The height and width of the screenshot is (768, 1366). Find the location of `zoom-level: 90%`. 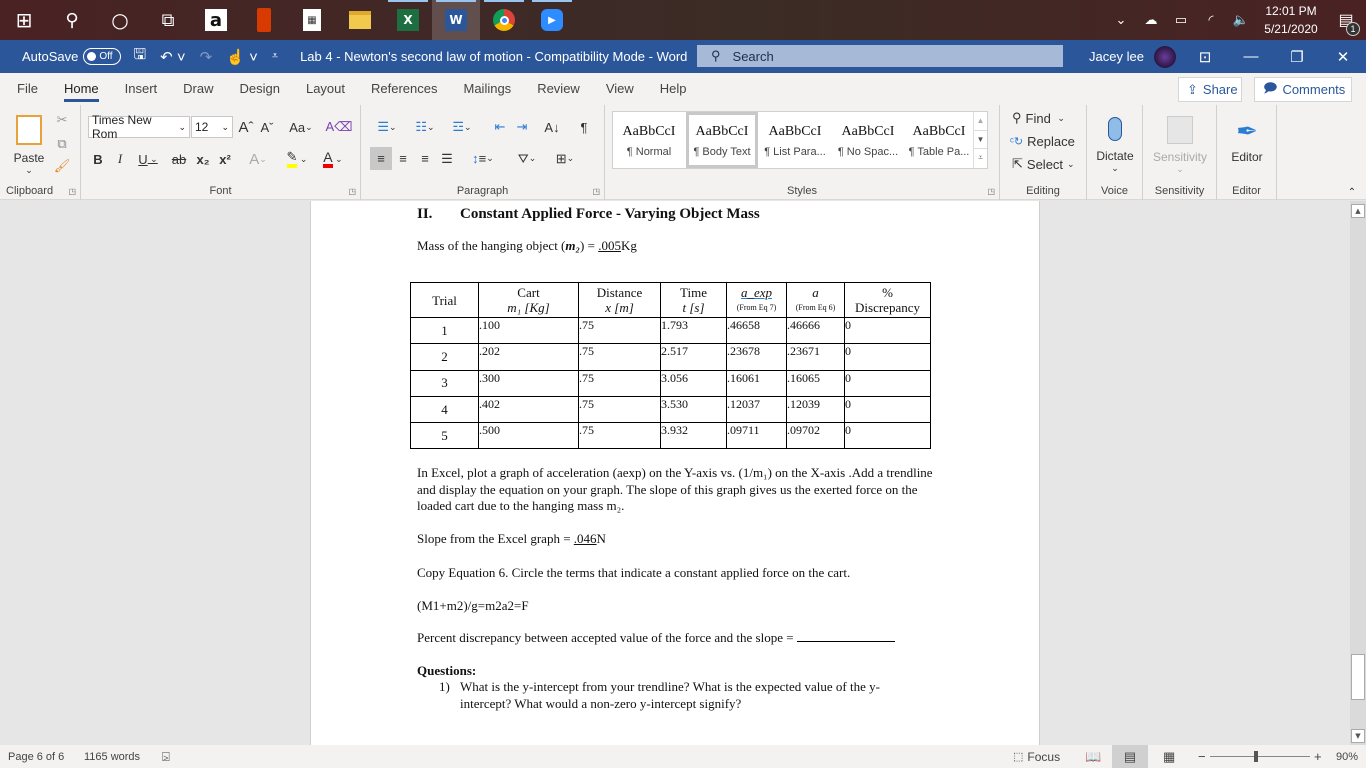

zoom-level: 90% is located at coordinates (1347, 756).